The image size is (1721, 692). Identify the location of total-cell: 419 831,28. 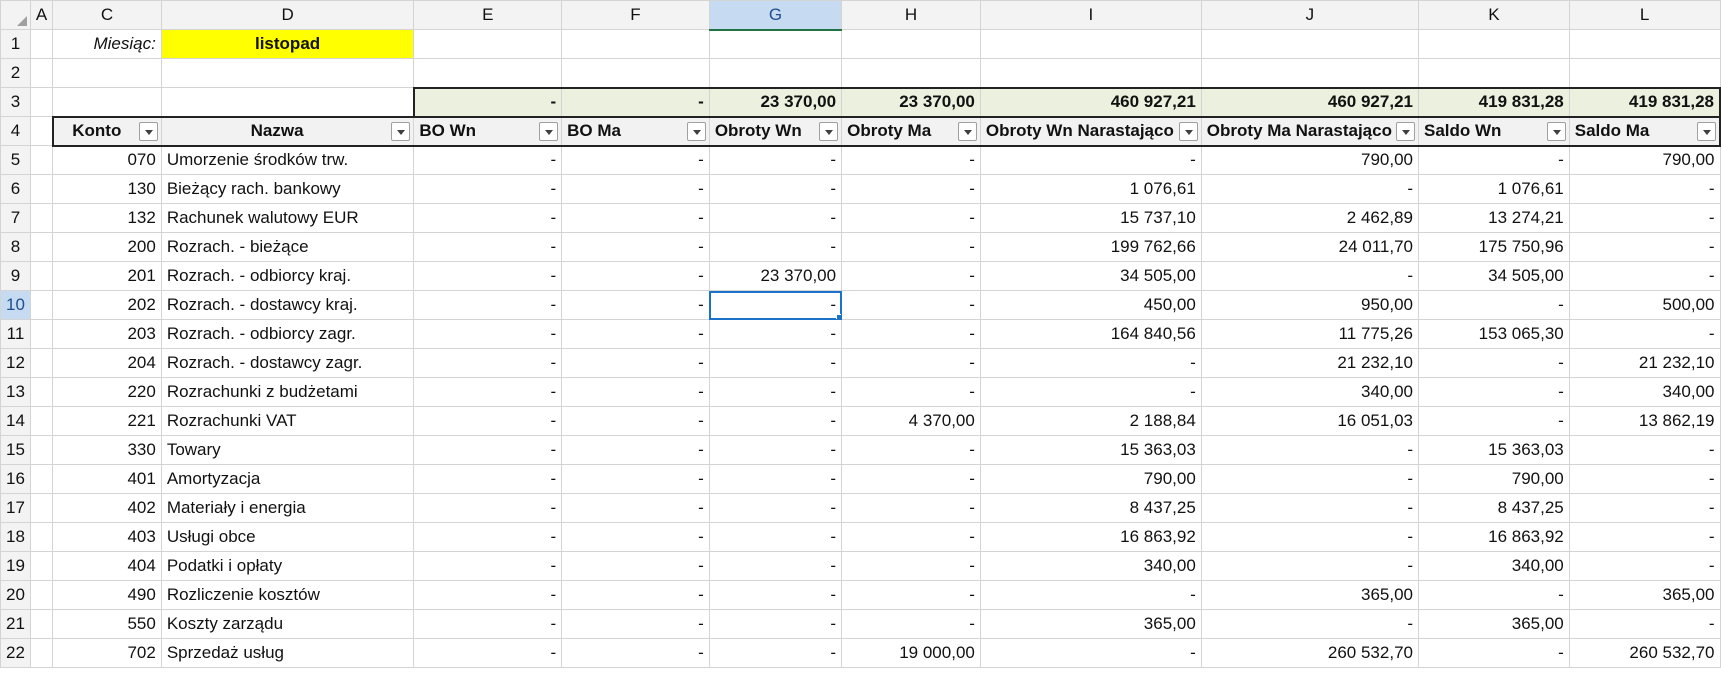
(1644, 102).